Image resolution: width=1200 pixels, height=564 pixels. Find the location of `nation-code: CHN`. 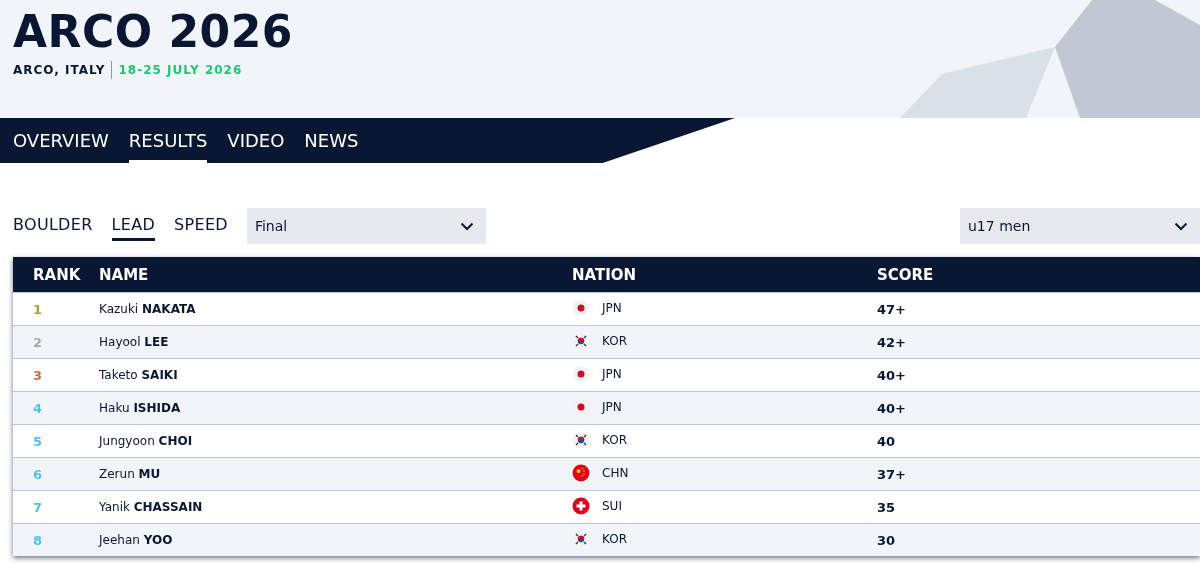

nation-code: CHN is located at coordinates (615, 472).